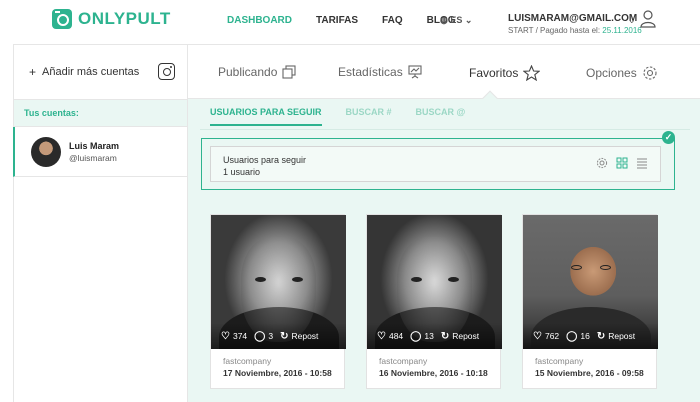 The height and width of the screenshot is (402, 700). Describe the element at coordinates (278, 282) in the screenshot. I see `post-photo: ♡ 374 ◯ 3 ↻ Repost` at that location.